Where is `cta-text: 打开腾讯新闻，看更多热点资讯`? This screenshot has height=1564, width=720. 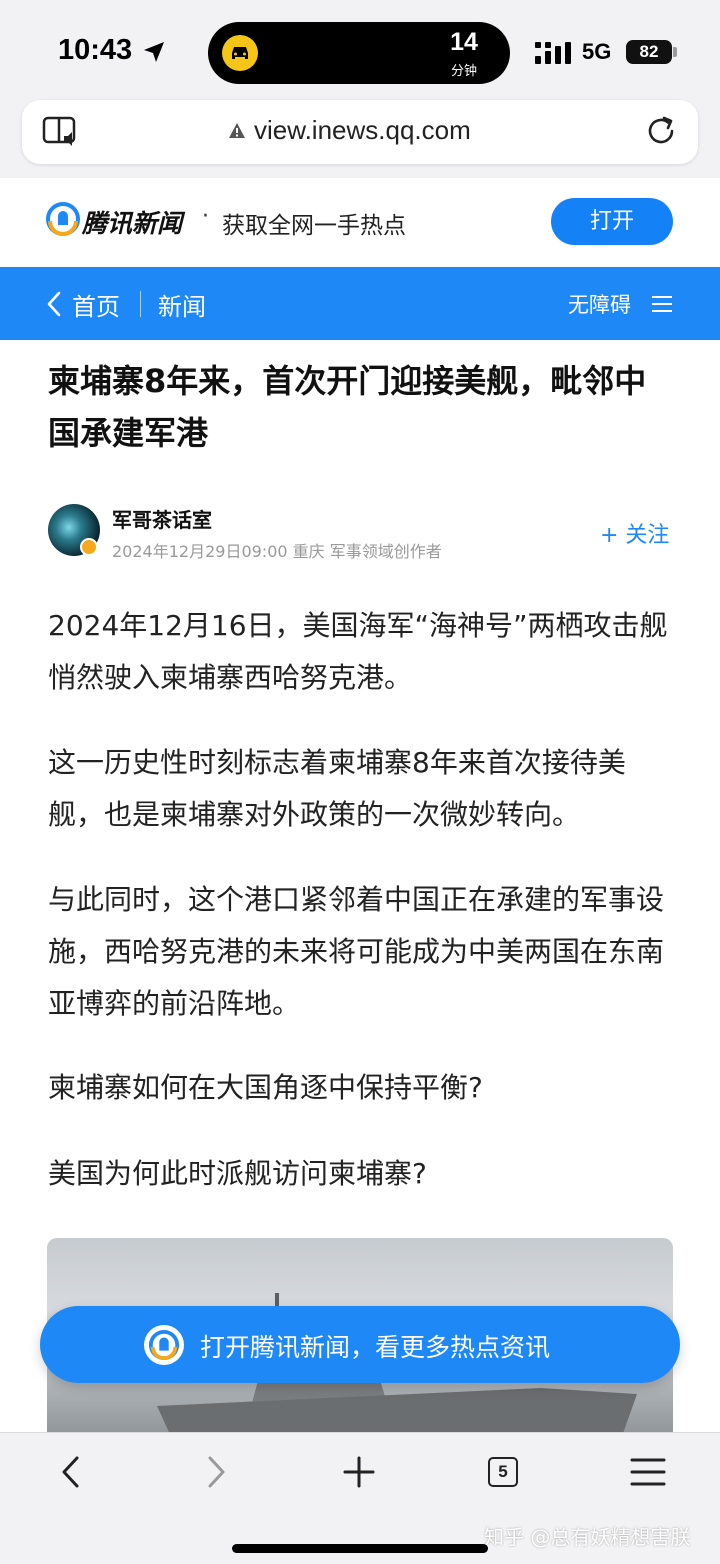
cta-text: 打开腾讯新闻，看更多热点资讯 is located at coordinates (375, 1347).